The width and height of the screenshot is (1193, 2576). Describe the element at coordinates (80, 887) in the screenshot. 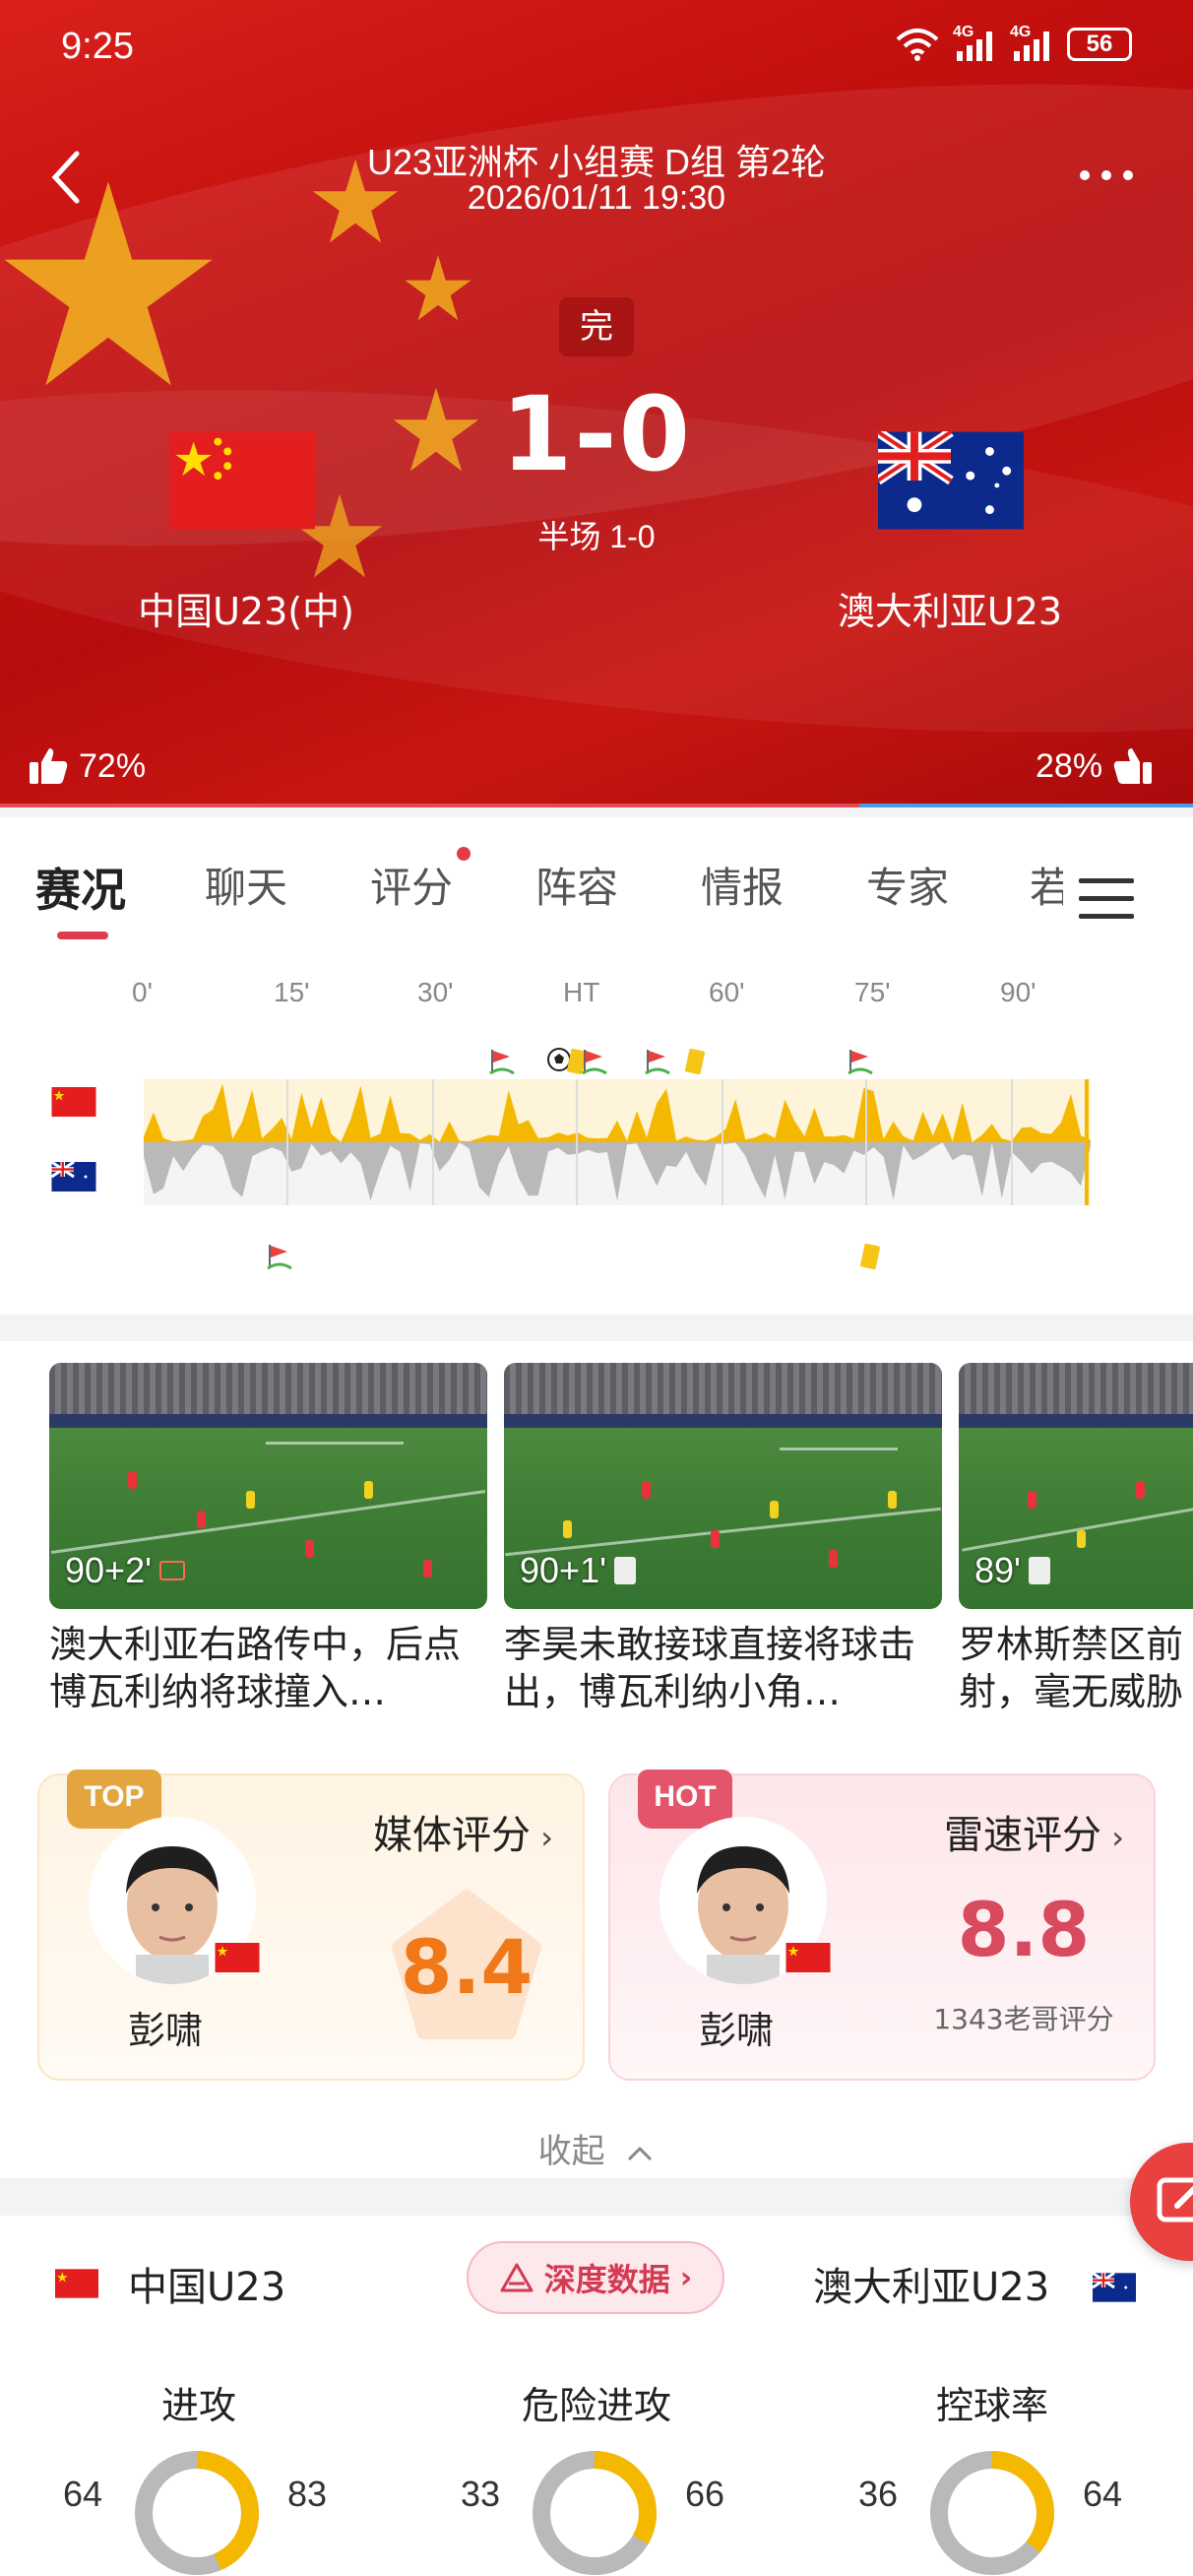

I see `tab-live: 赛况` at that location.